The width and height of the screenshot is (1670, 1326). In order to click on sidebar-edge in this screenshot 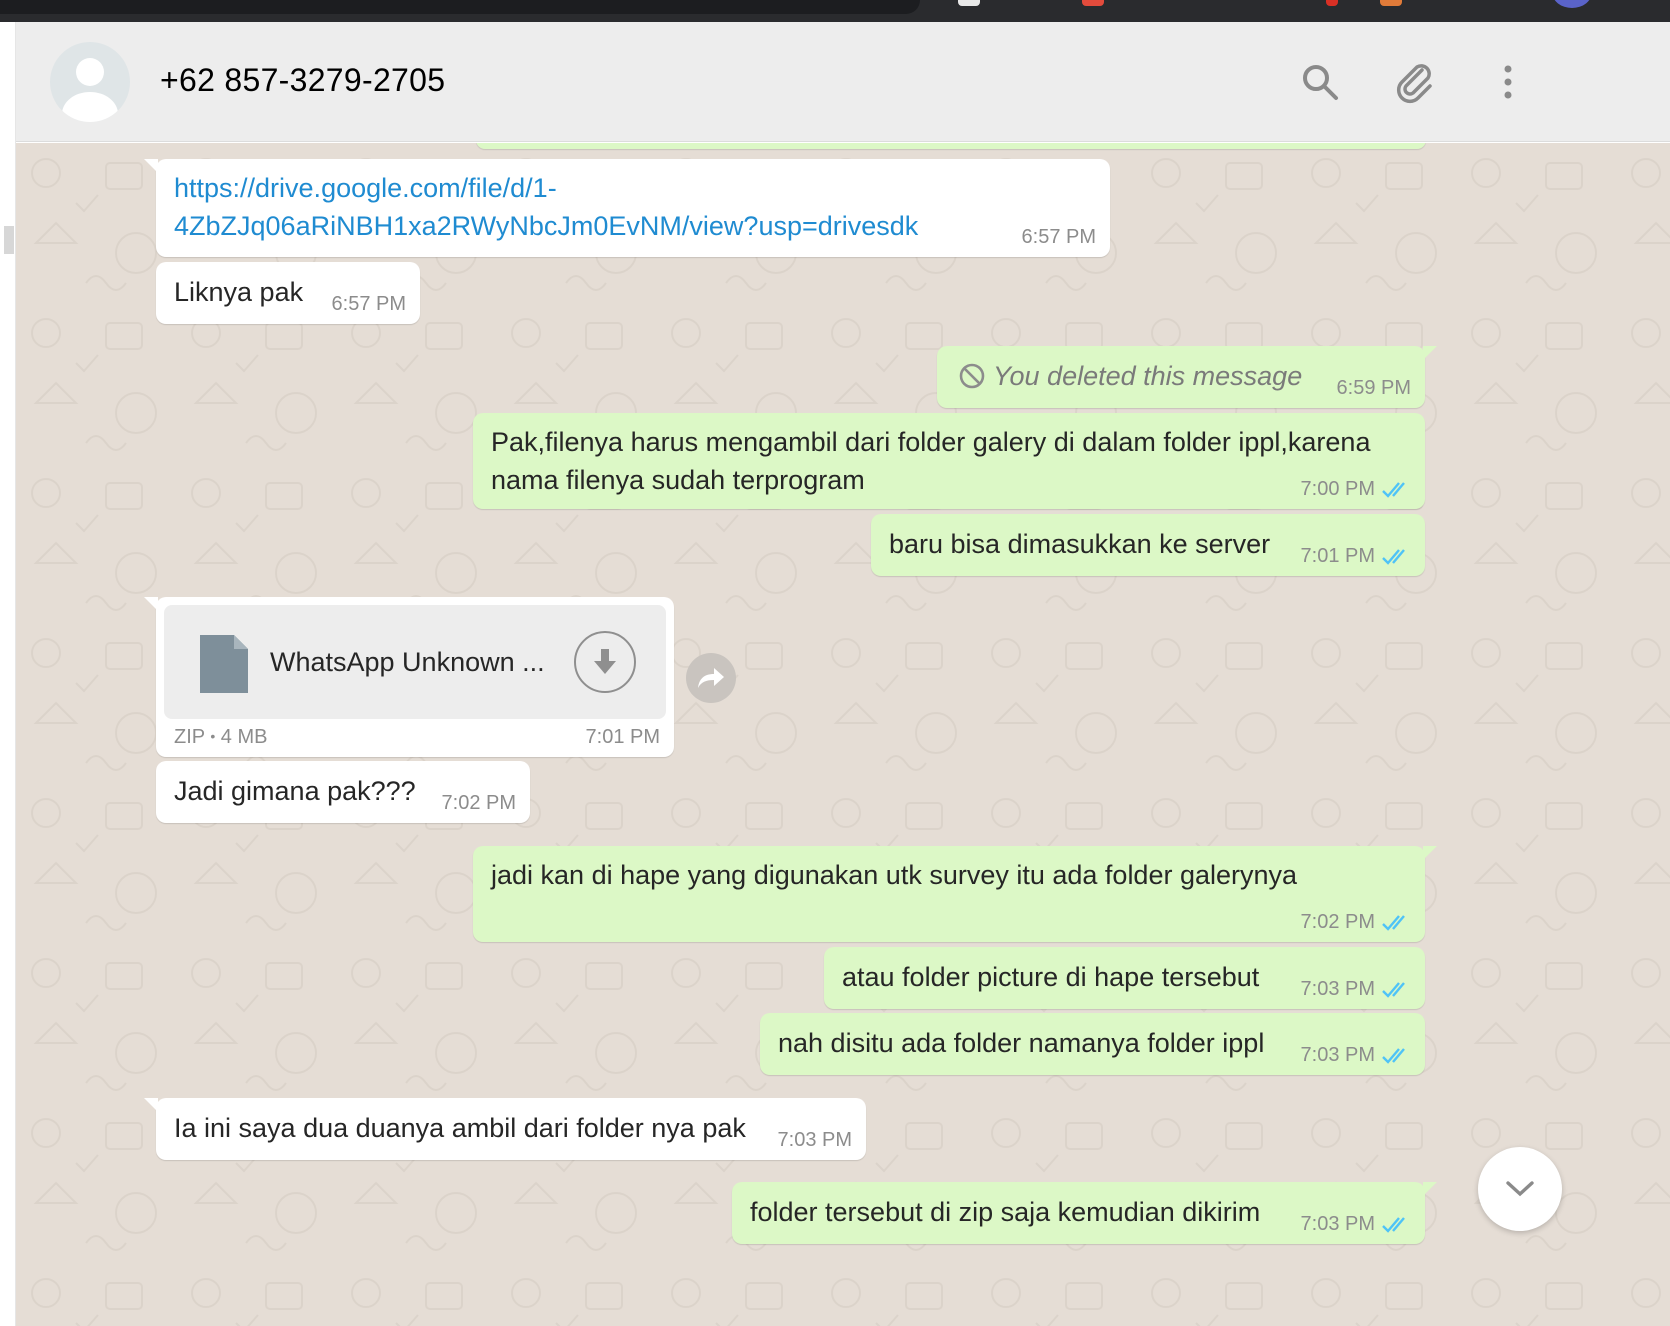, I will do `click(8, 674)`.